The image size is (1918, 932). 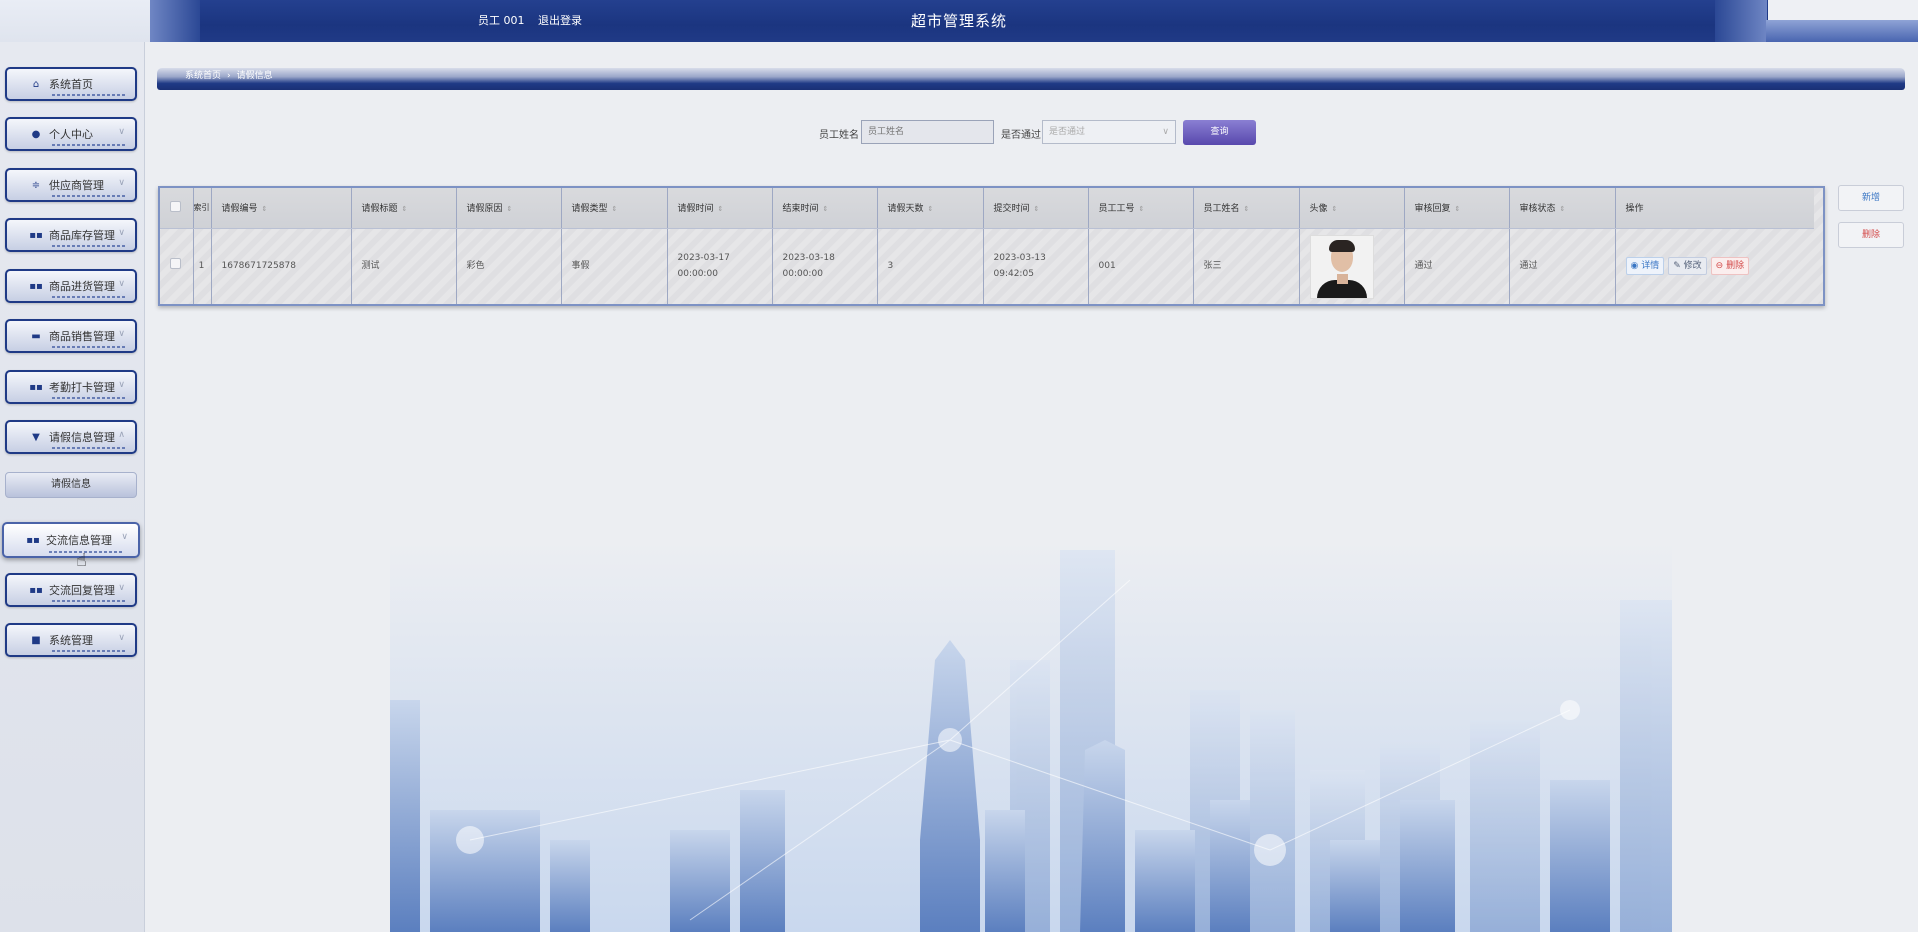 I want to click on actions-cell: ◉ 详情 ✎ 修改 ⊖ 删除, so click(x=1714, y=266).